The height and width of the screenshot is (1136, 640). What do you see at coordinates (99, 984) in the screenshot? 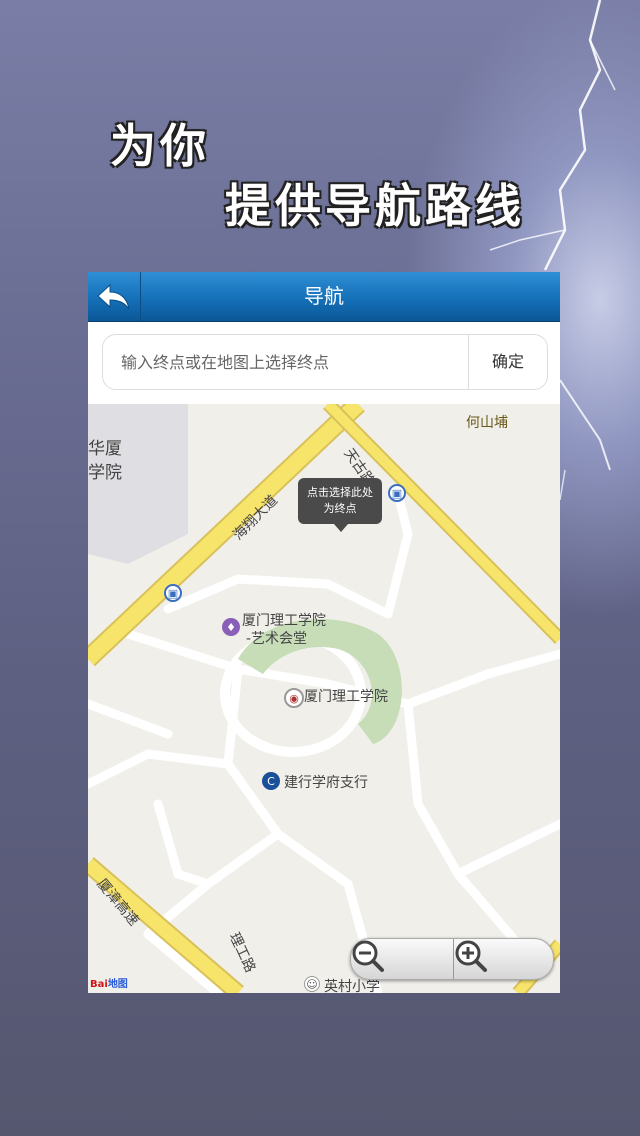
I see `logo-text: Bai` at bounding box center [99, 984].